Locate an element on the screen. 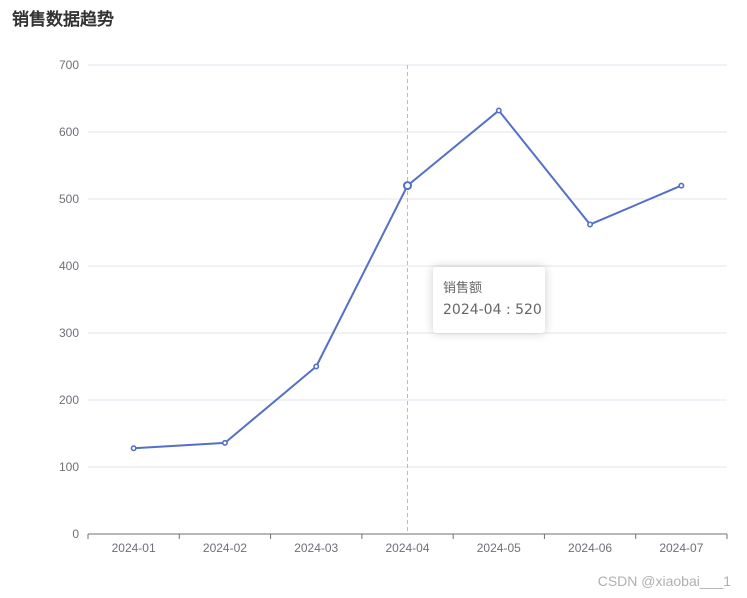  x-axis is located at coordinates (407, 536).